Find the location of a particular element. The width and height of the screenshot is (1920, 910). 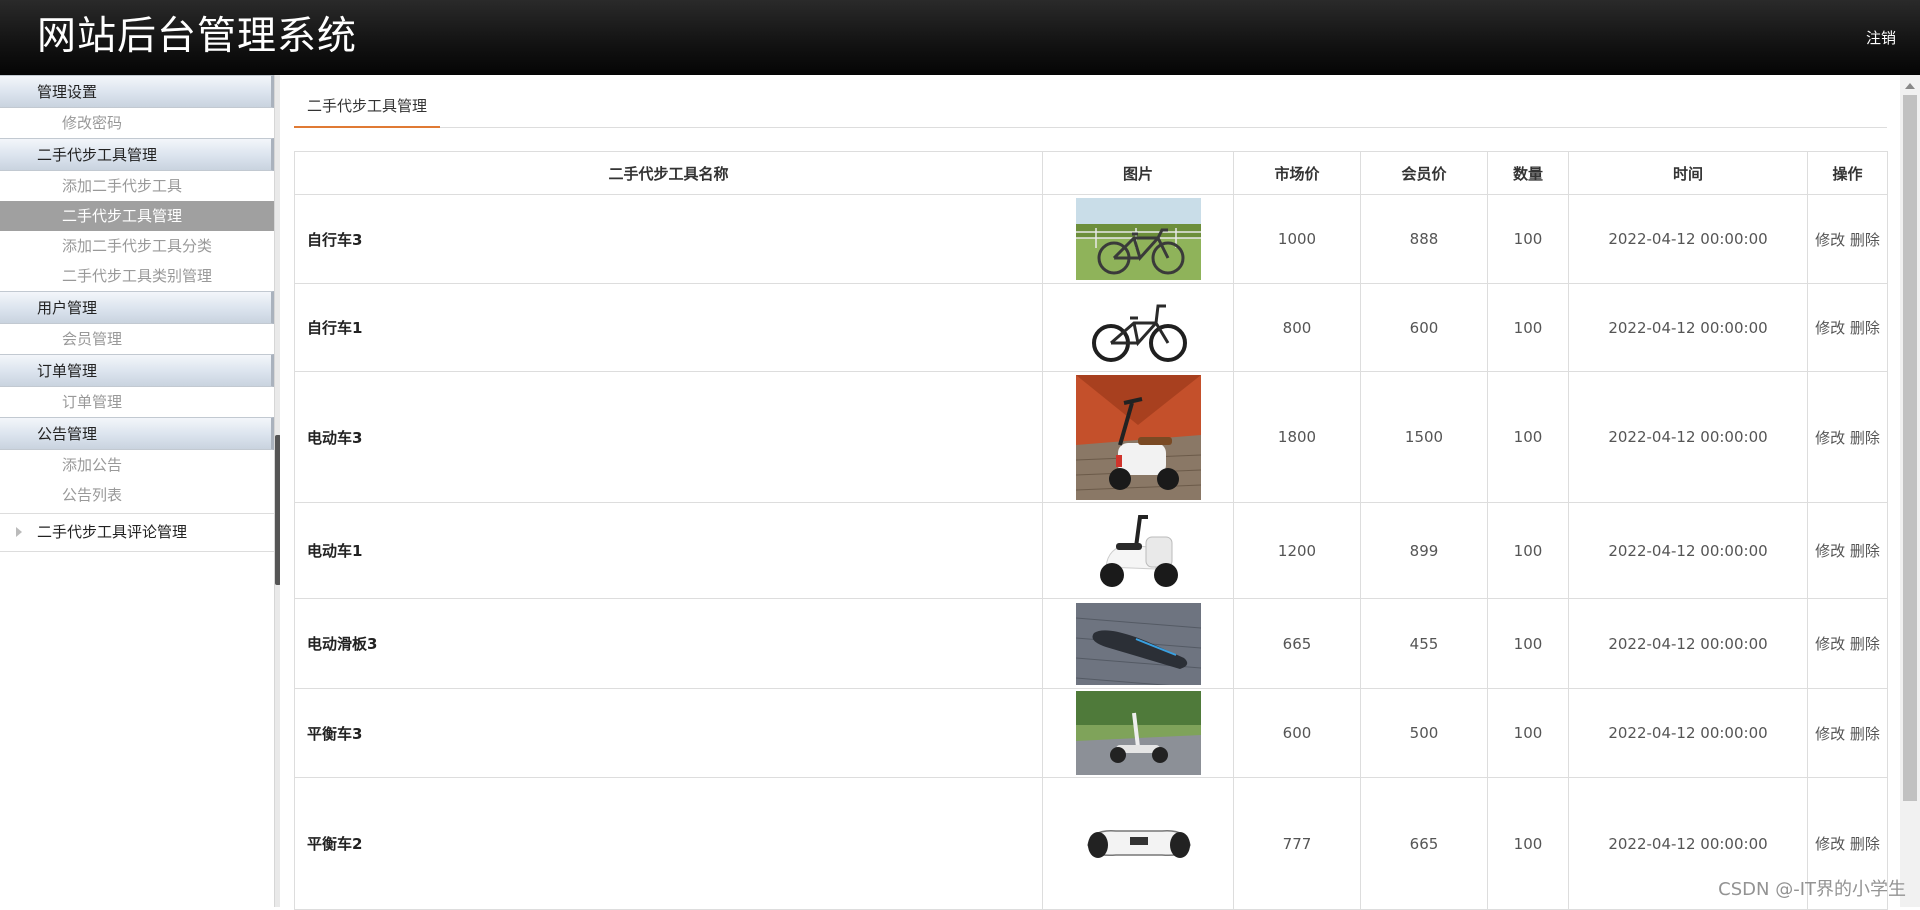

electric-skateboard-photo is located at coordinates (1138, 643).